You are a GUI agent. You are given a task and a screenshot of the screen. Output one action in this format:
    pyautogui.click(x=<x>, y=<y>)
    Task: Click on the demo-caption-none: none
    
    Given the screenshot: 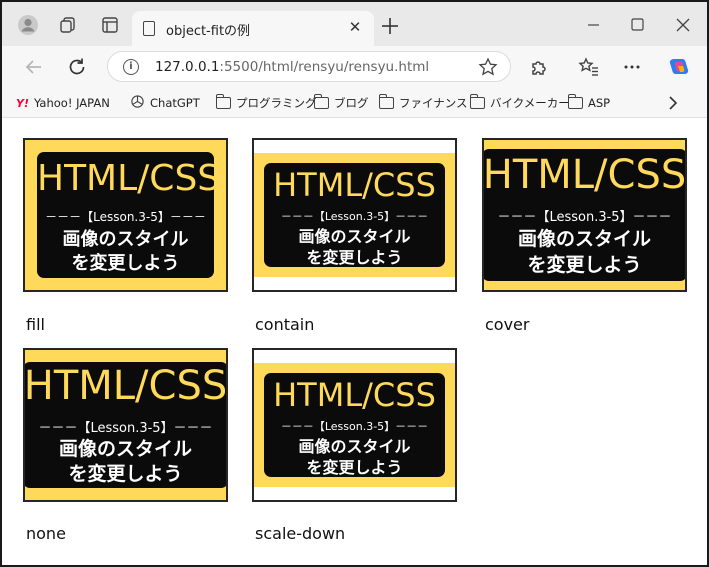 What is the action you would take?
    pyautogui.click(x=46, y=533)
    